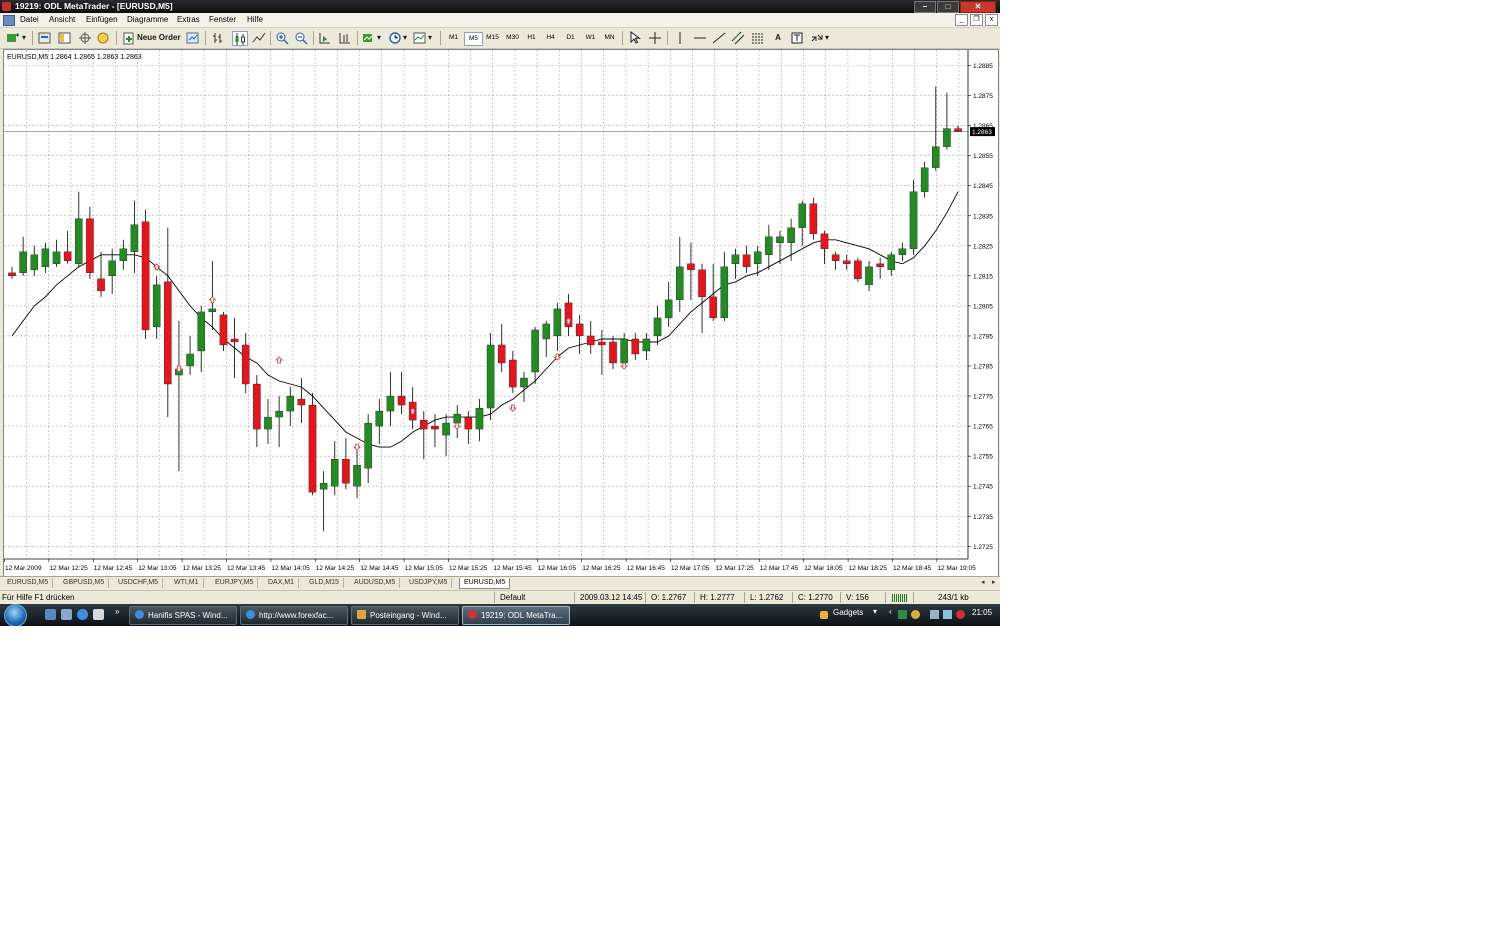 Image resolution: width=1500 pixels, height=938 pixels. What do you see at coordinates (98, 614) in the screenshot?
I see `mail-icon` at bounding box center [98, 614].